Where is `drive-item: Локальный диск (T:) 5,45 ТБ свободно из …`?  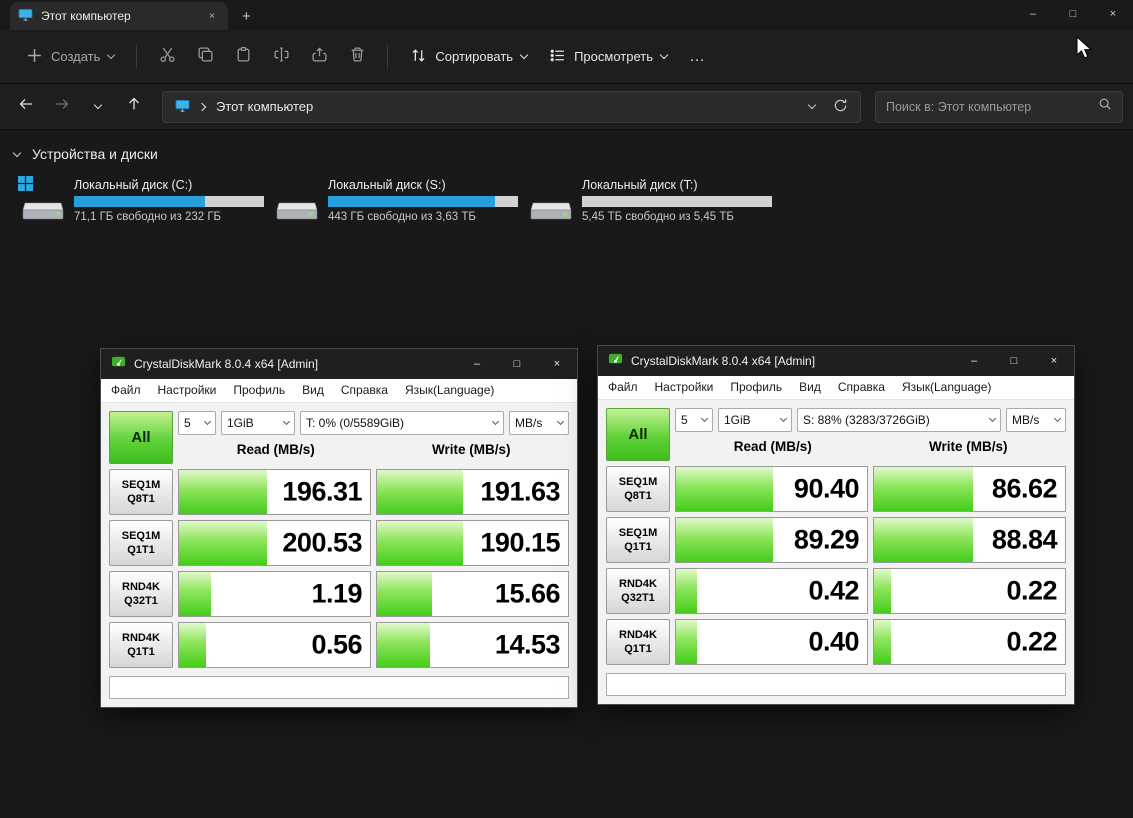 drive-item: Локальный диск (T:) 5,45 ТБ свободно из … is located at coordinates (651, 200).